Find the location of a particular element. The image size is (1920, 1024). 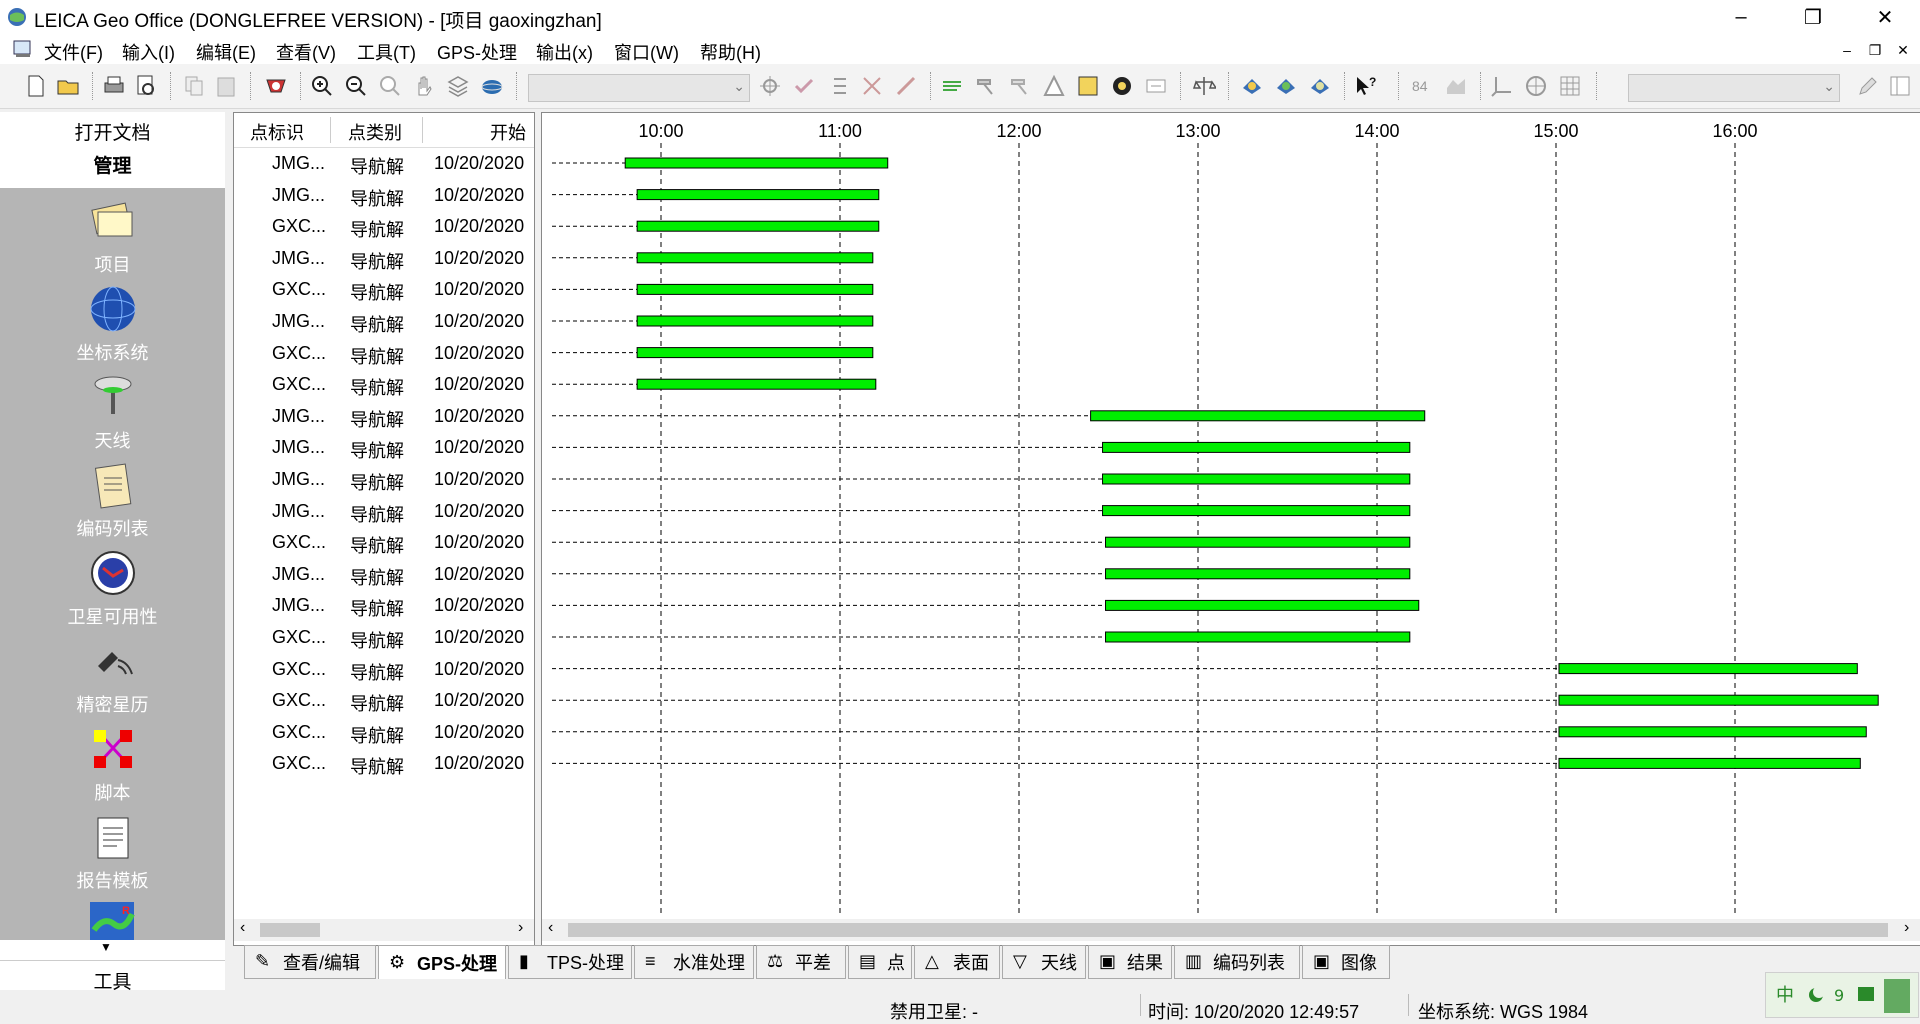

baseline-green-icon is located at coordinates (952, 86).